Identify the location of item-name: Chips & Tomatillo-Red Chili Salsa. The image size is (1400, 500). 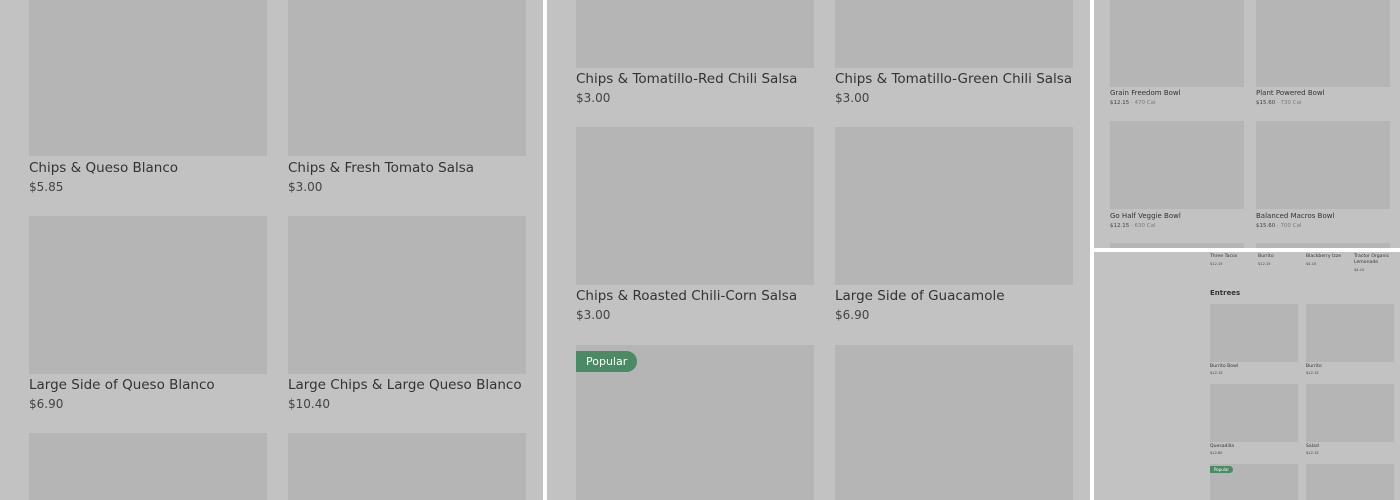
(686, 79).